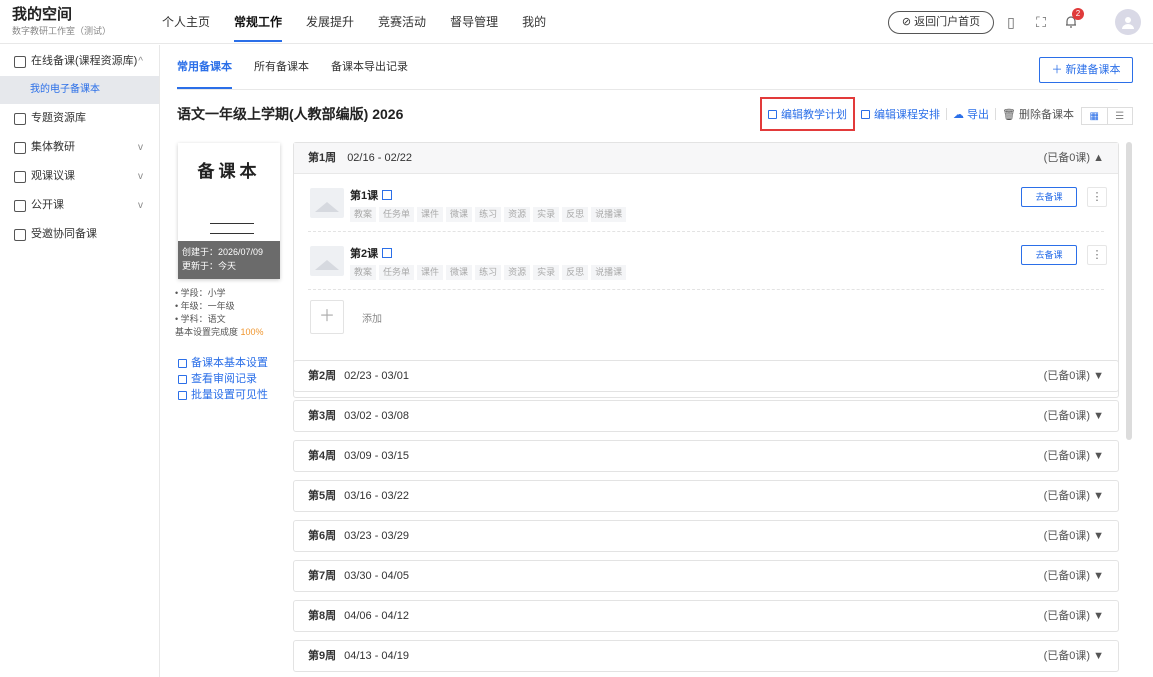  Describe the element at coordinates (376, 416) in the screenshot. I see `week-range: 03/02 - 03/08` at that location.